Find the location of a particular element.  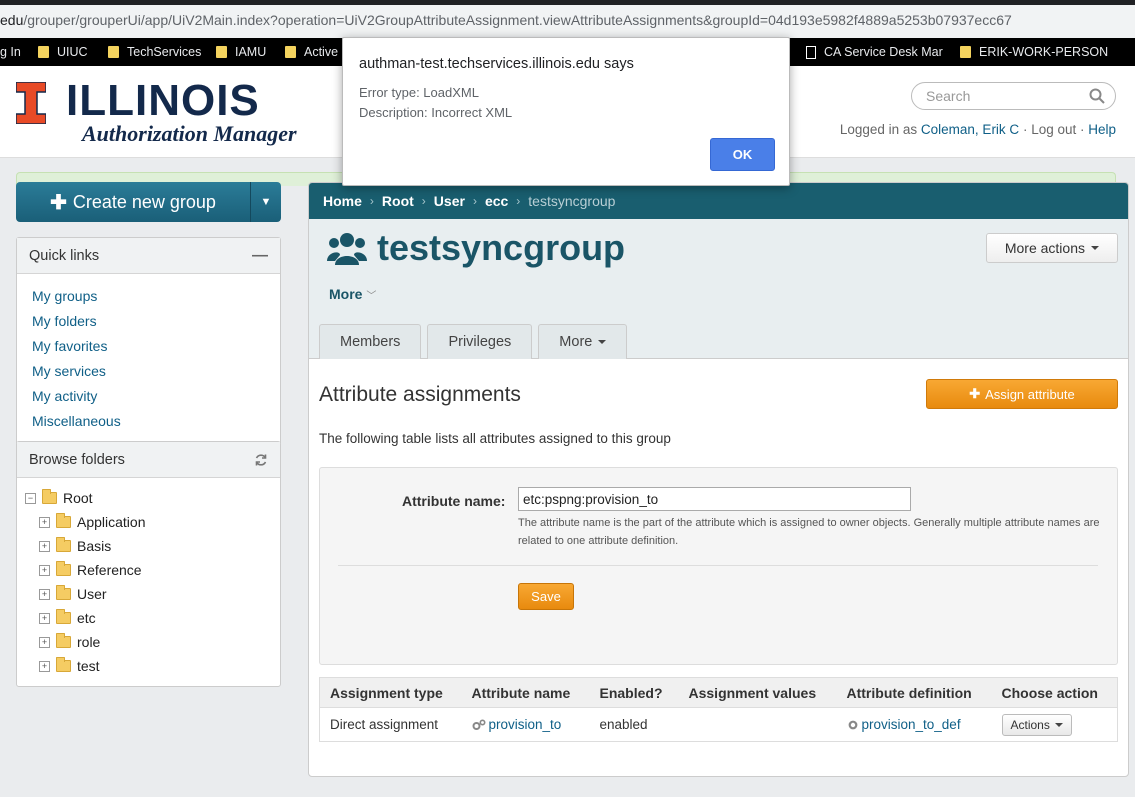

search-box is located at coordinates (1013, 96).